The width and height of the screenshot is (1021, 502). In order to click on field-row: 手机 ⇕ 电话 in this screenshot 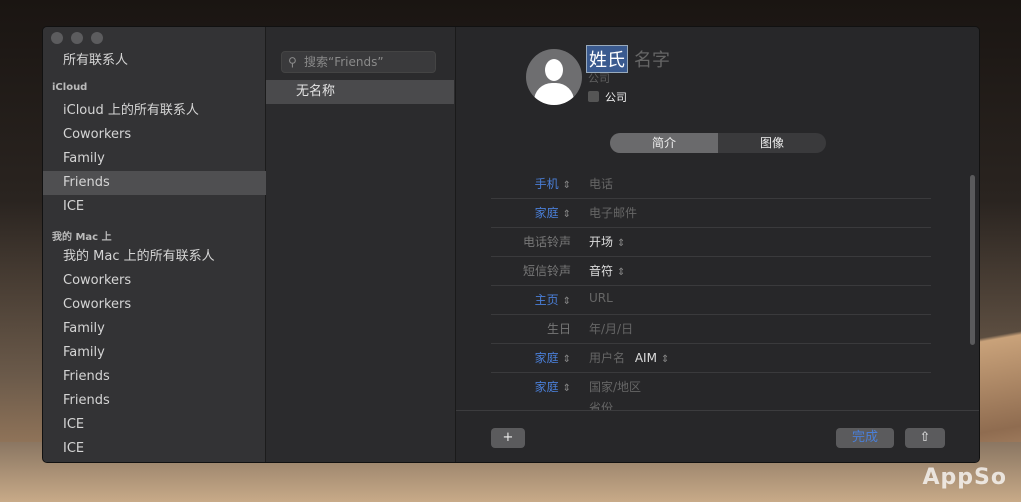, I will do `click(711, 184)`.